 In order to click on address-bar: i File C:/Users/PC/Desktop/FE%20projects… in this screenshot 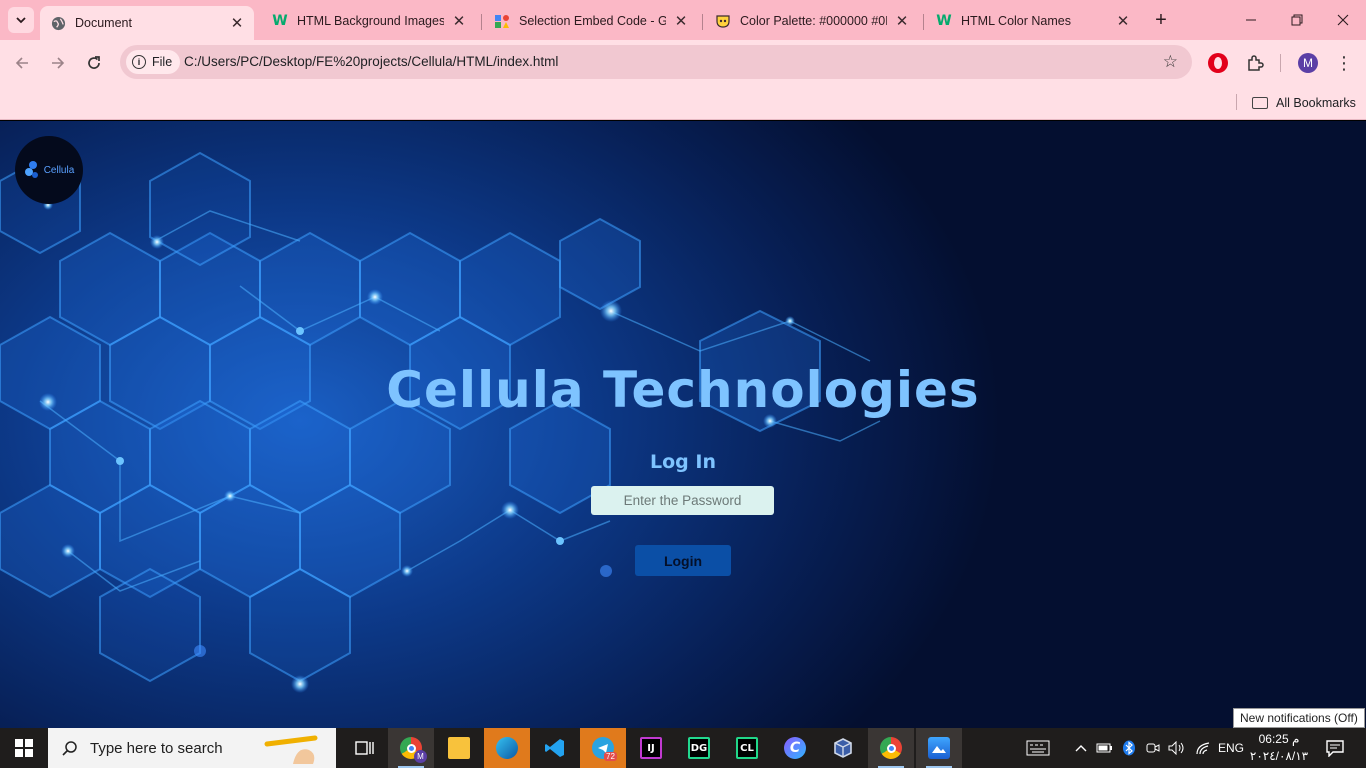, I will do `click(656, 62)`.